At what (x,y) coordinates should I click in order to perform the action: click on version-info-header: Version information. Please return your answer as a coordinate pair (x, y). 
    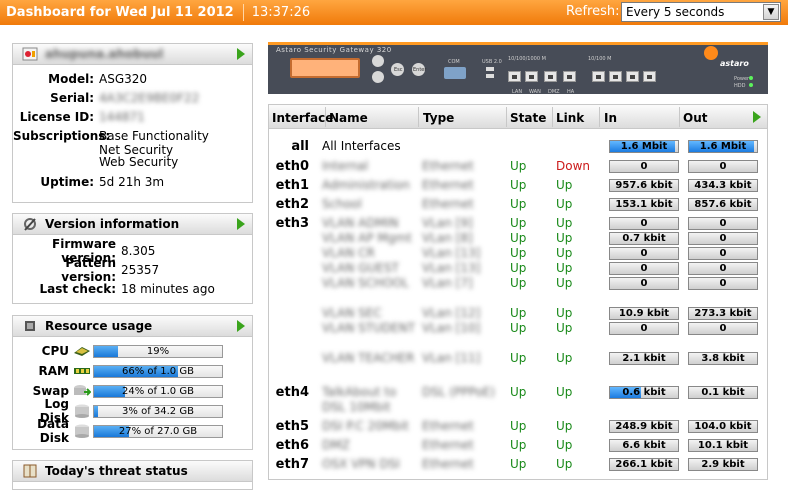
    Looking at the image, I should click on (132, 224).